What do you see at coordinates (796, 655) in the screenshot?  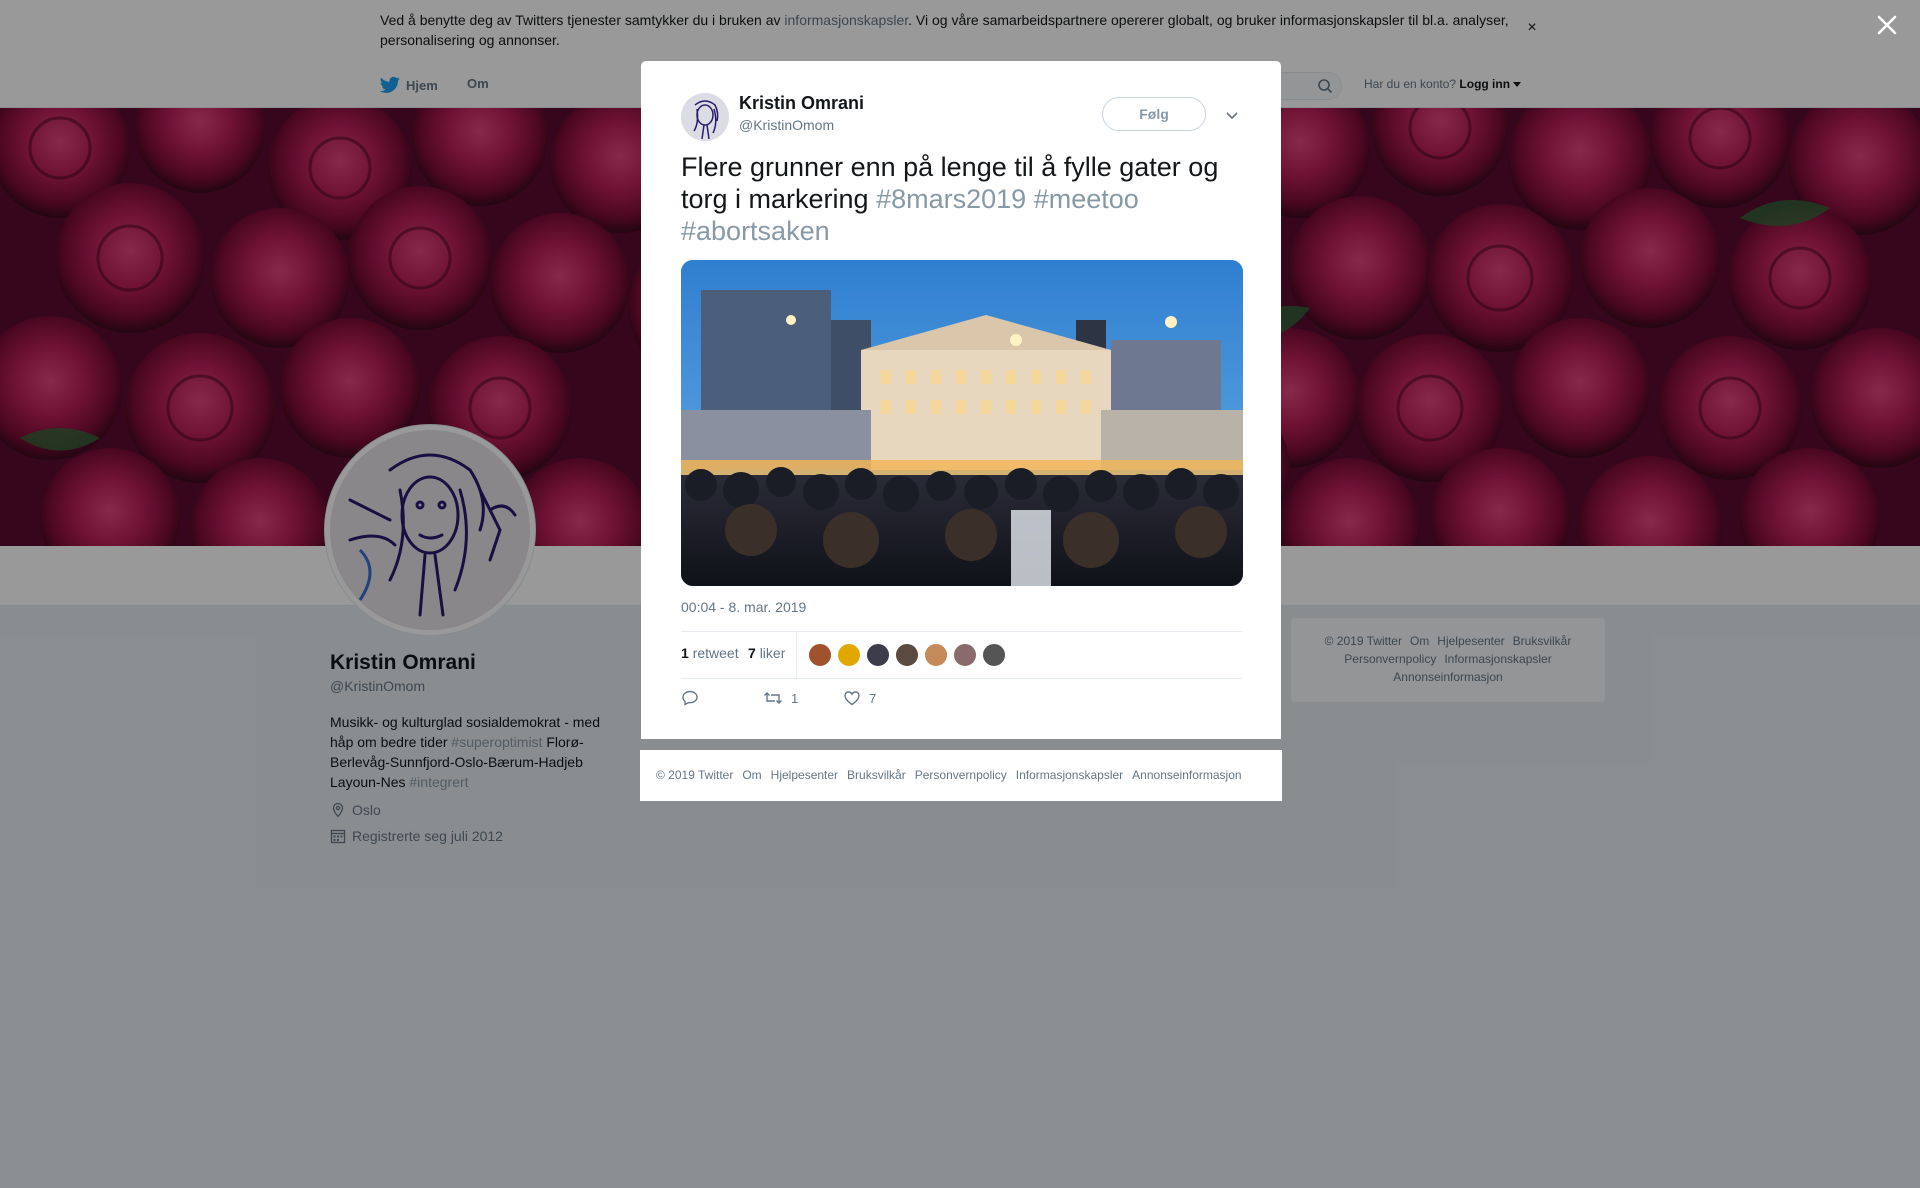 I see `stat-divider` at bounding box center [796, 655].